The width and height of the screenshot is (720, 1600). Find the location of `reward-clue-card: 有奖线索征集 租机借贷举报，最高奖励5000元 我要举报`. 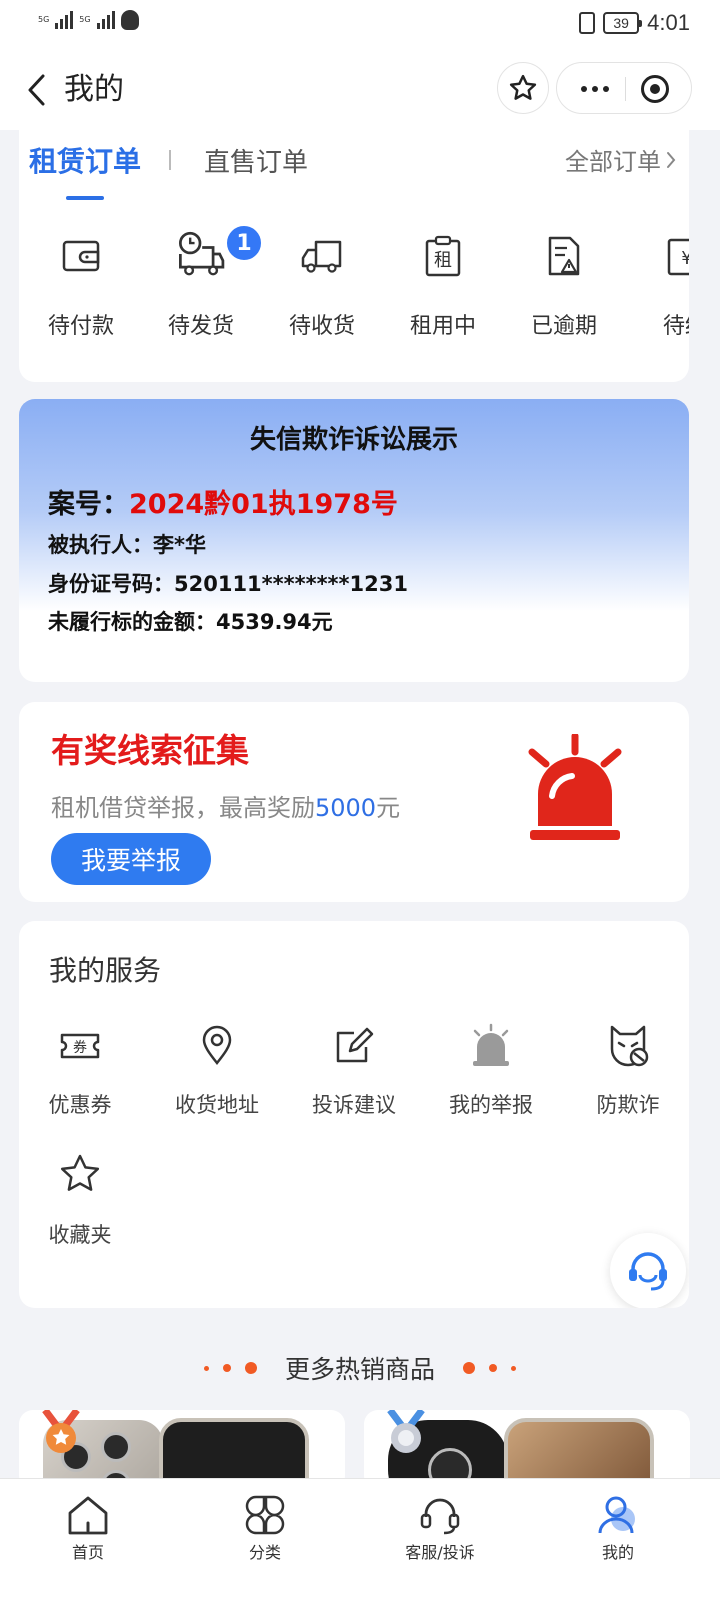

reward-clue-card: 有奖线索征集 租机借贷举报，最高奖励5000元 我要举报 is located at coordinates (354, 802).